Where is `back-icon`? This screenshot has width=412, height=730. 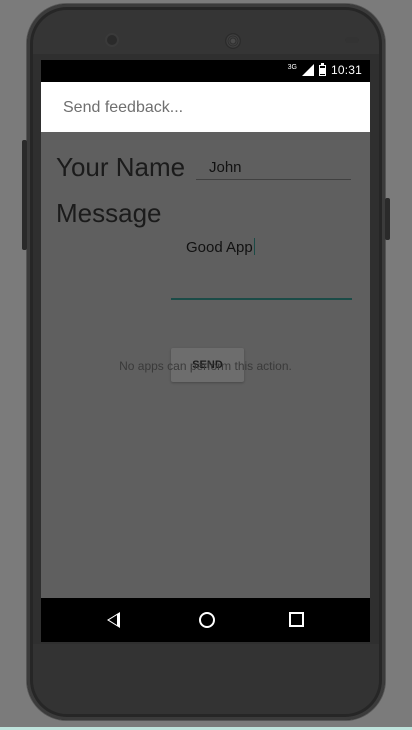 back-icon is located at coordinates (113, 620).